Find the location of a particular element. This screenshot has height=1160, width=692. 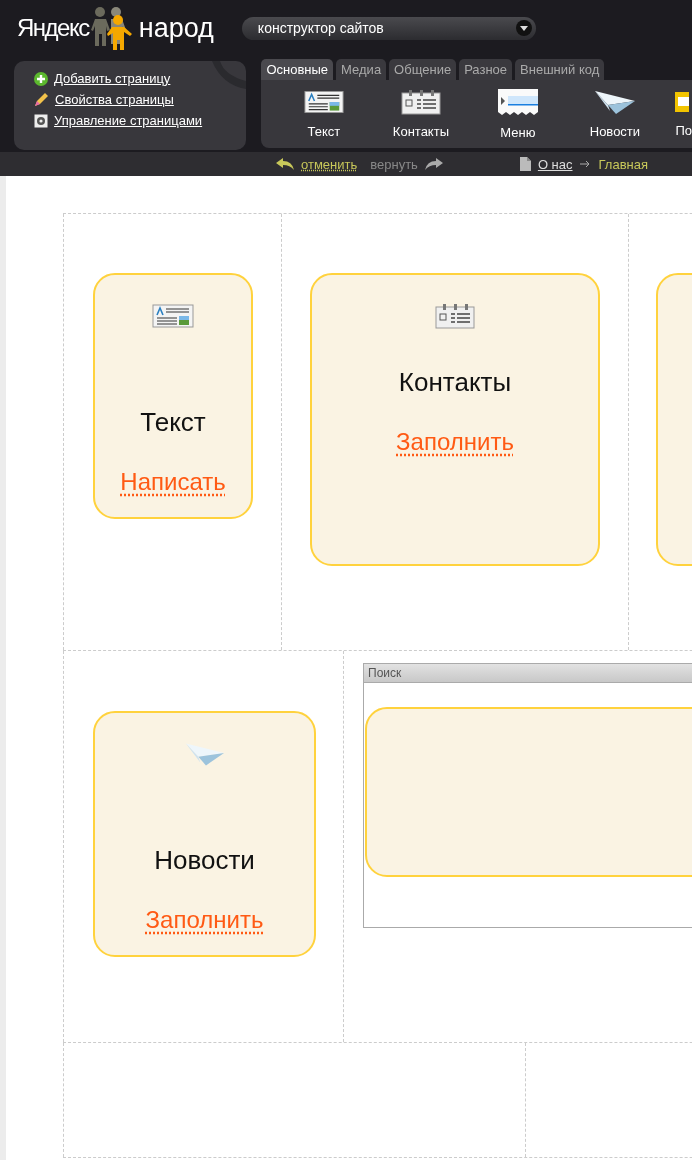

widget-tool: Контакты is located at coordinates (421, 114).